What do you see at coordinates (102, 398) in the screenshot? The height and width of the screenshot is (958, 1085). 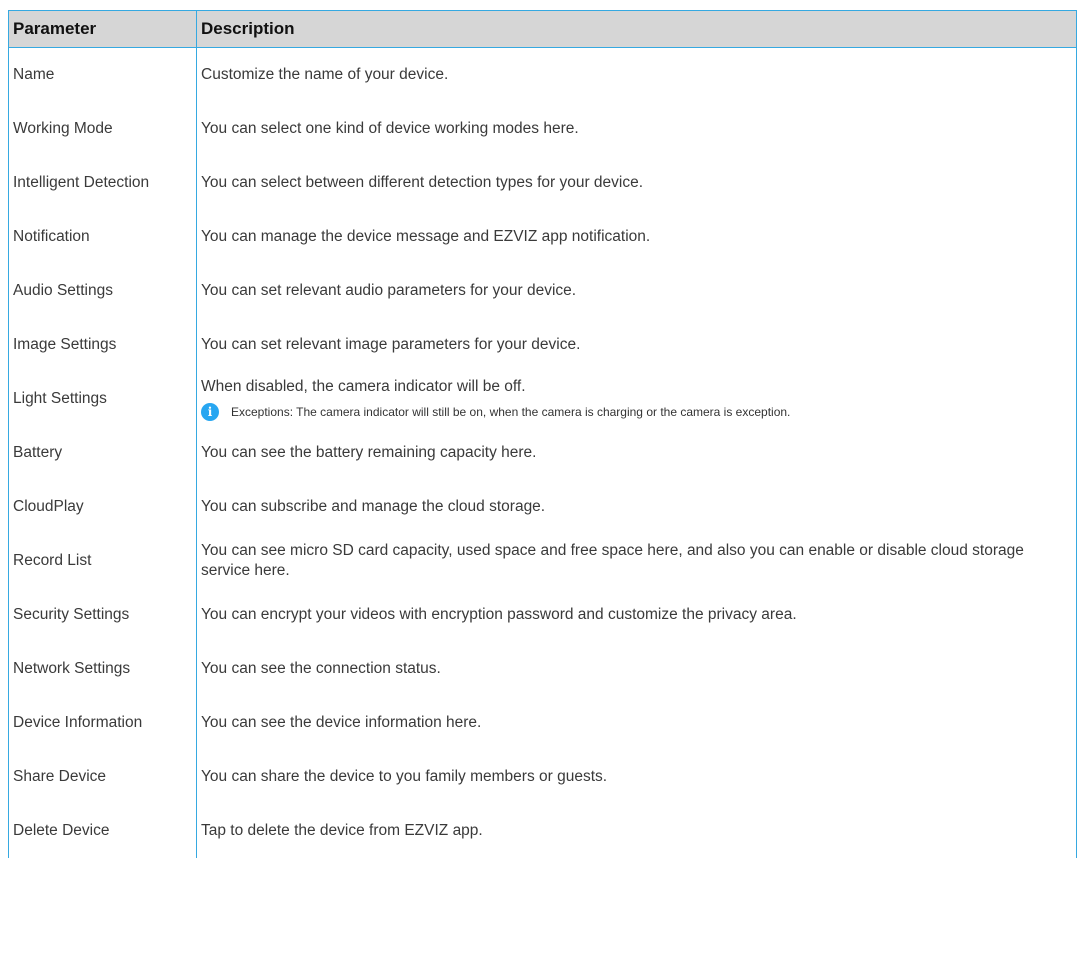 I see `parameter-cell: Light Settings` at bounding box center [102, 398].